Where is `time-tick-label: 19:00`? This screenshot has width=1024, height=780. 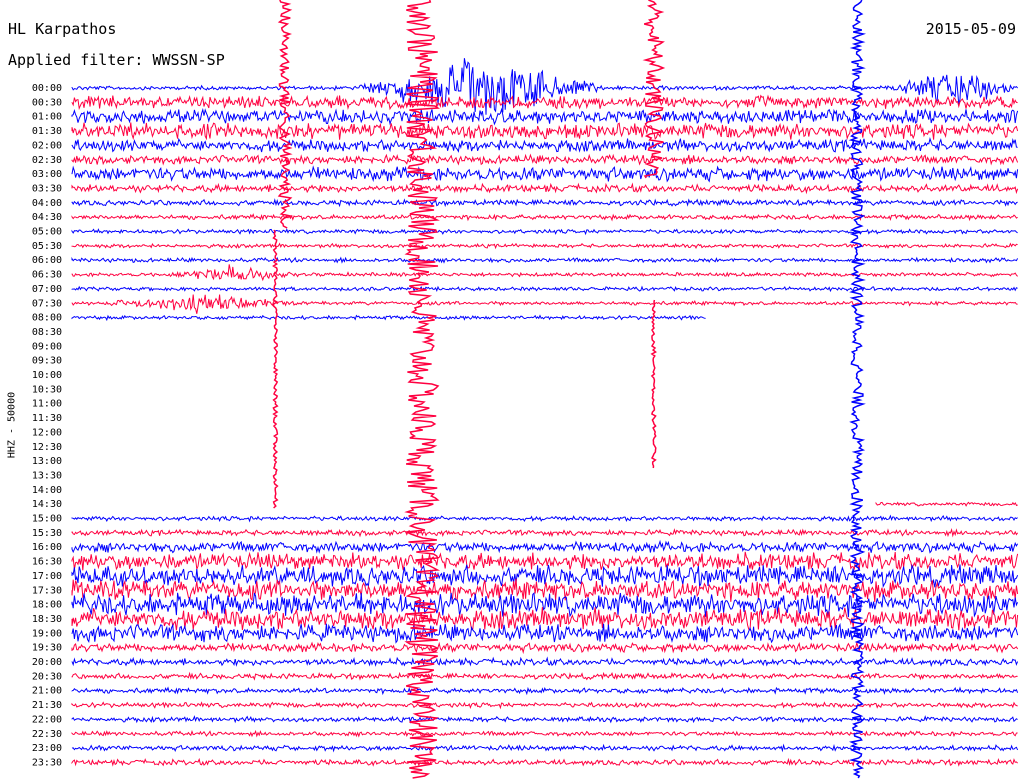
time-tick-label: 19:00 is located at coordinates (47, 633).